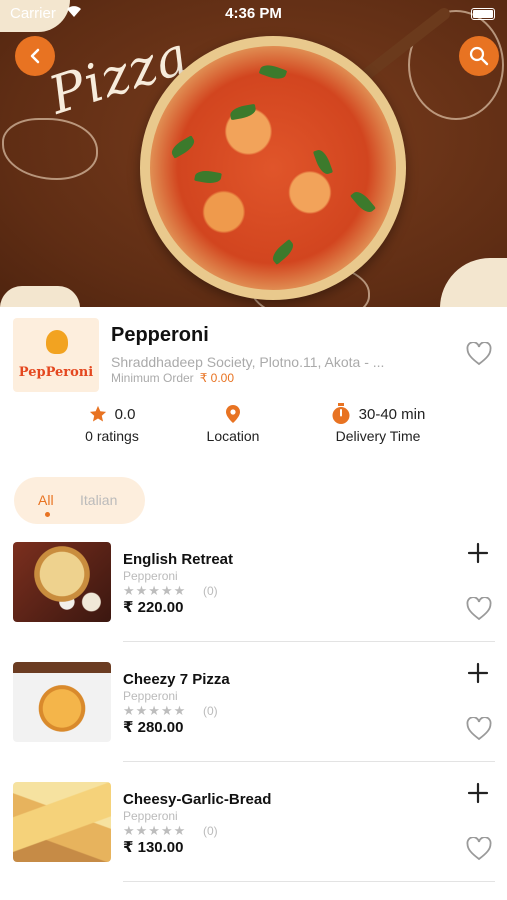  What do you see at coordinates (98, 500) in the screenshot?
I see `tab-italian: Italian` at bounding box center [98, 500].